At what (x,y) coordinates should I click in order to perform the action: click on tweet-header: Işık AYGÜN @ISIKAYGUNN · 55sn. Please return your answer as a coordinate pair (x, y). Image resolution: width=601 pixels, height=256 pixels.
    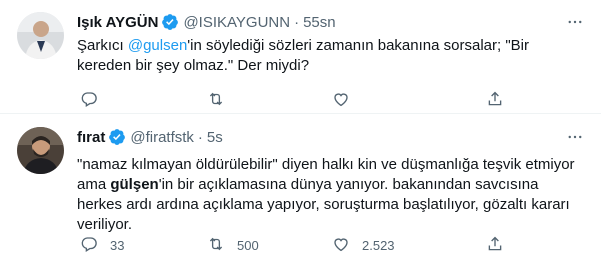
    Looking at the image, I should click on (331, 22).